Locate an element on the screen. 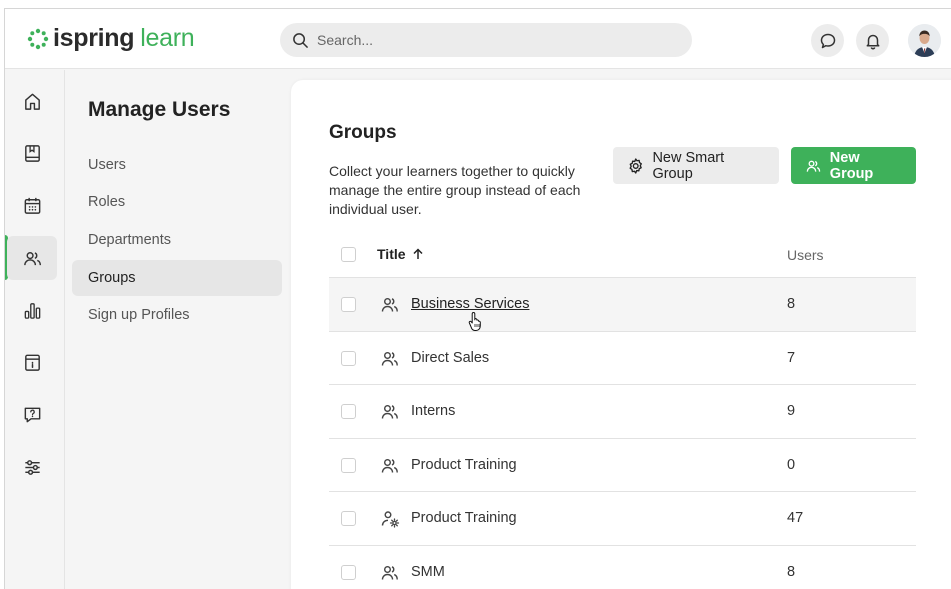 The width and height of the screenshot is (951, 589). rail-item-users is located at coordinates (32, 258).